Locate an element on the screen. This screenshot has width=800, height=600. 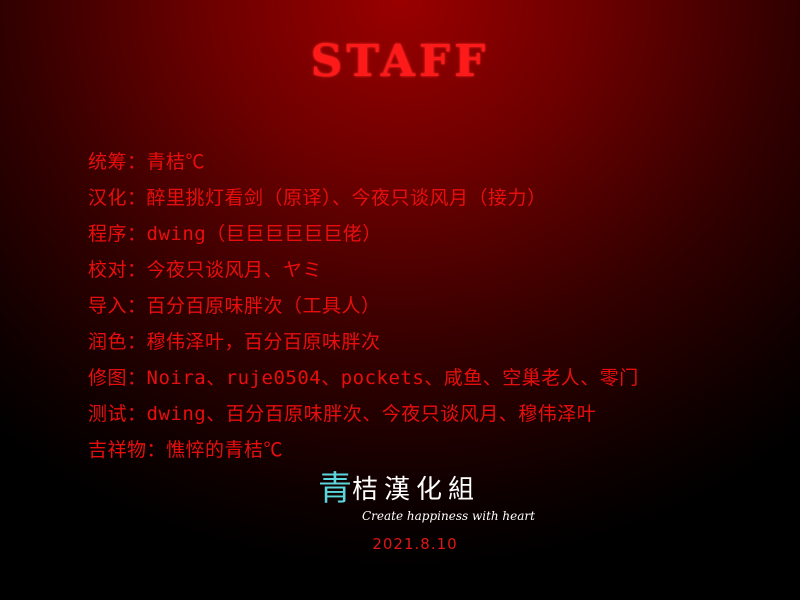
logo-first-char: 青 is located at coordinates (335, 489).